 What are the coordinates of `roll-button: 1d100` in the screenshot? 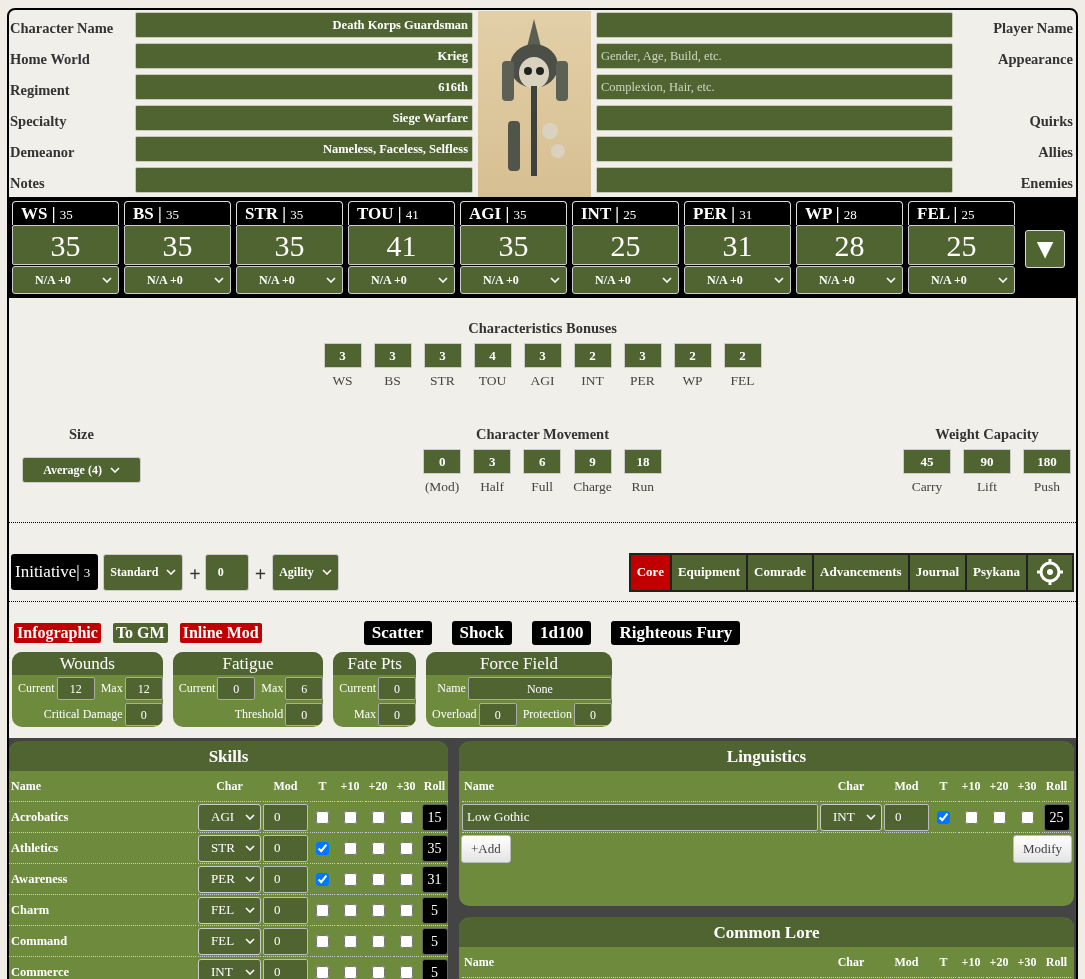 It's located at (562, 633).